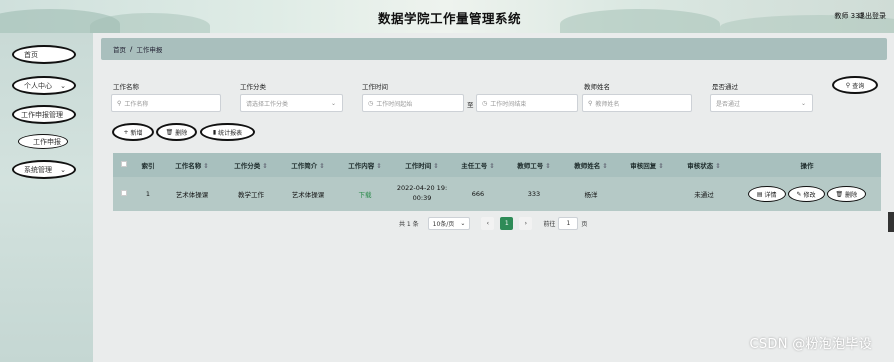 Image resolution: width=894 pixels, height=362 pixels. Describe the element at coordinates (584, 224) in the screenshot. I see `page-unit-label: 页` at that location.